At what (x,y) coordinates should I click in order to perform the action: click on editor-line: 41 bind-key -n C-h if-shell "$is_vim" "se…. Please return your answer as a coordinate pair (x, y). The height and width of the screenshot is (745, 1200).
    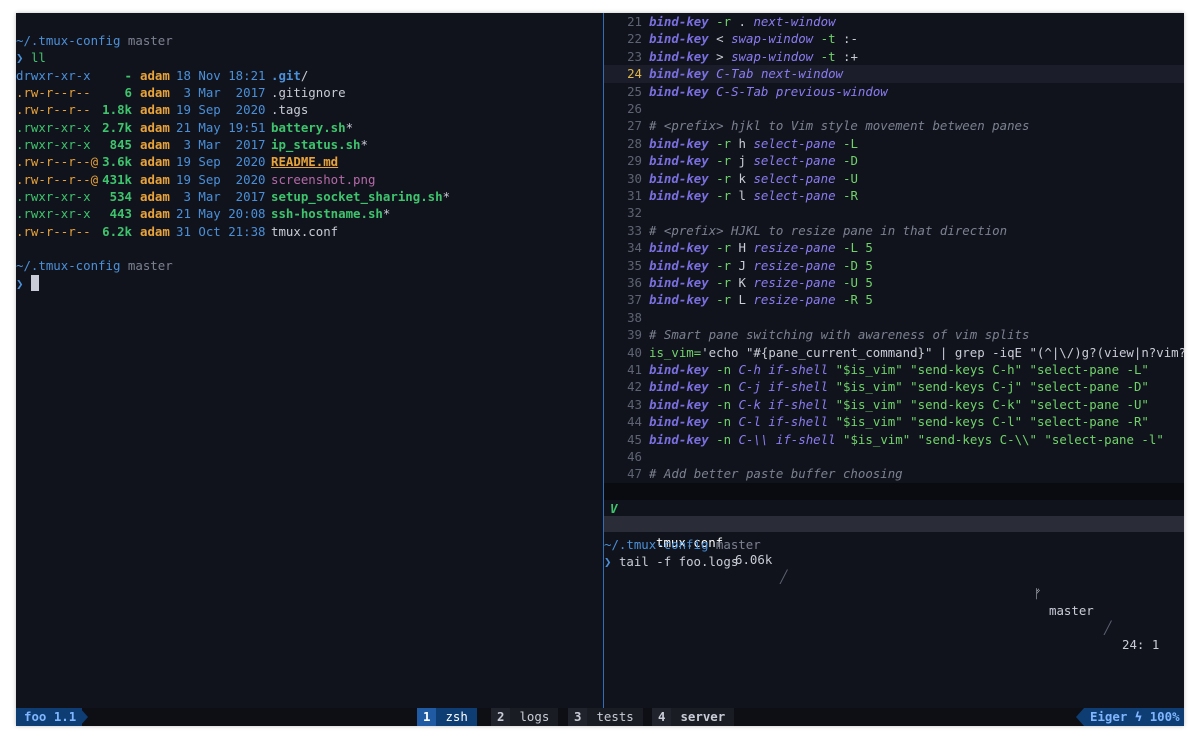
    Looking at the image, I should click on (894, 369).